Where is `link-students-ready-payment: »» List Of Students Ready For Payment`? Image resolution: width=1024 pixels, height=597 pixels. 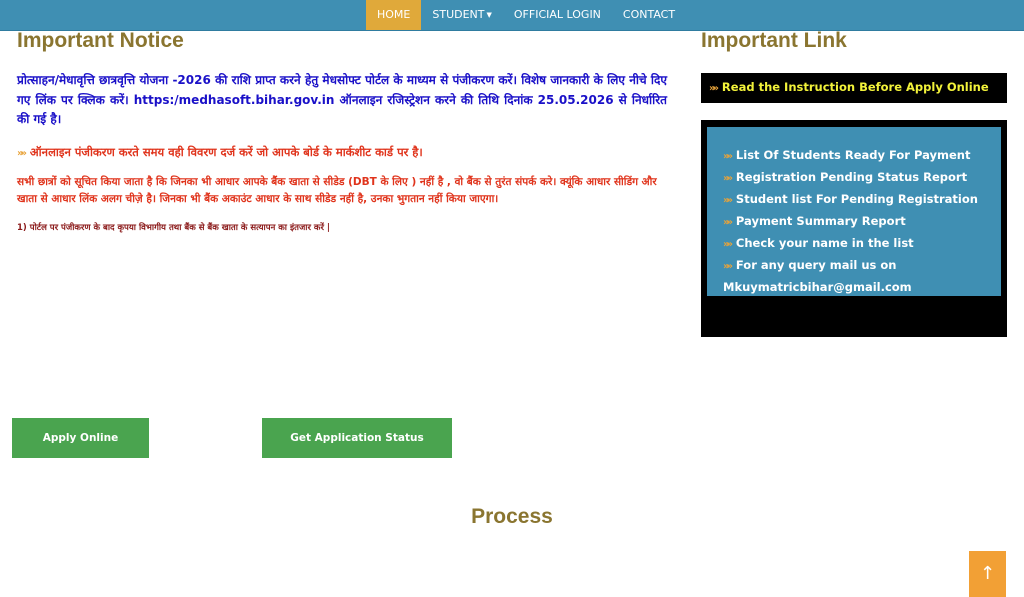 link-students-ready-payment: »» List Of Students Ready For Payment is located at coordinates (858, 156).